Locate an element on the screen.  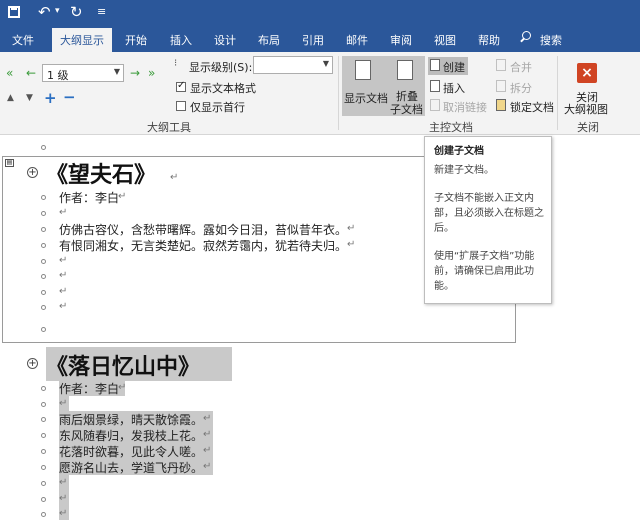
collapse-subdocuments-icon is located at coordinates (405, 70).